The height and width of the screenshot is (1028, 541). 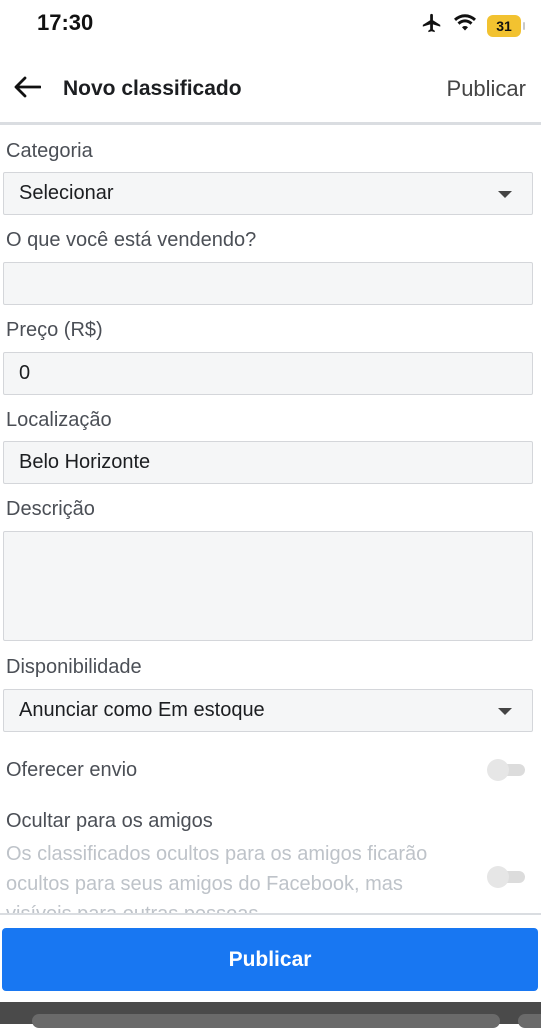 What do you see at coordinates (25, 373) in the screenshot?
I see `price-value: 0` at bounding box center [25, 373].